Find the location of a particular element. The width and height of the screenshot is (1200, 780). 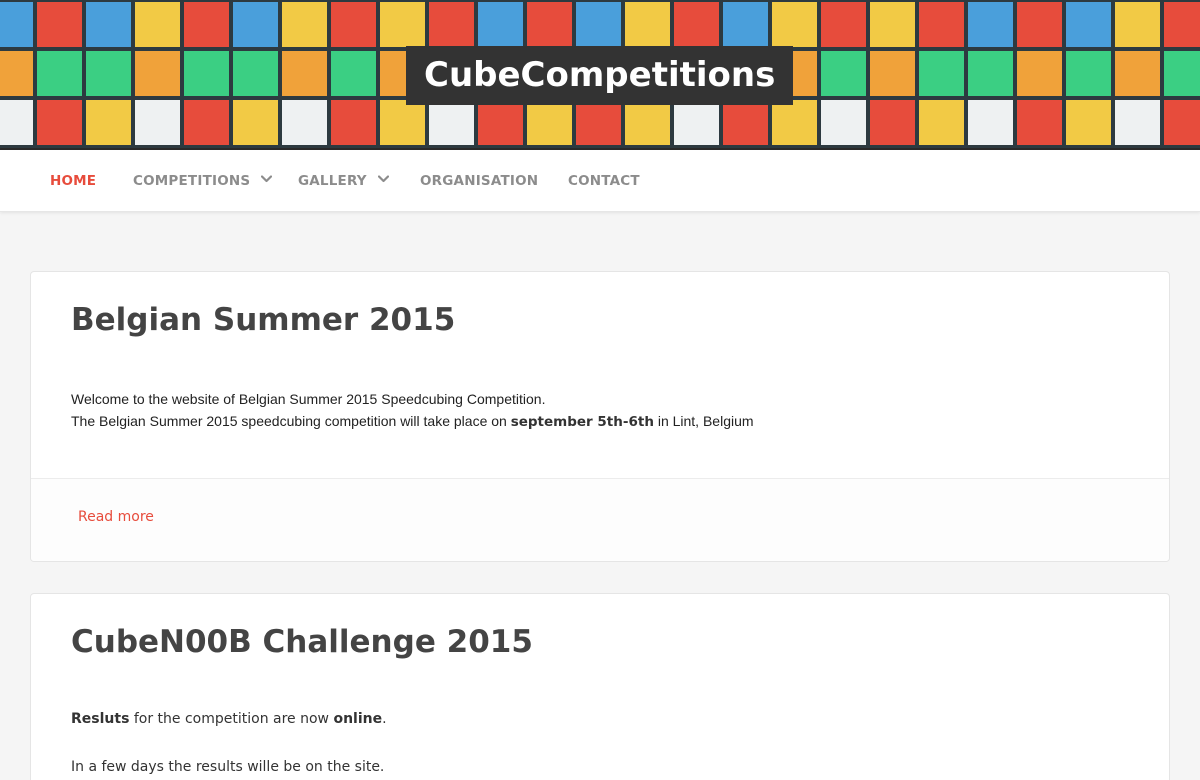

post-text-fragment: in Lint, Belgium is located at coordinates (703, 421).